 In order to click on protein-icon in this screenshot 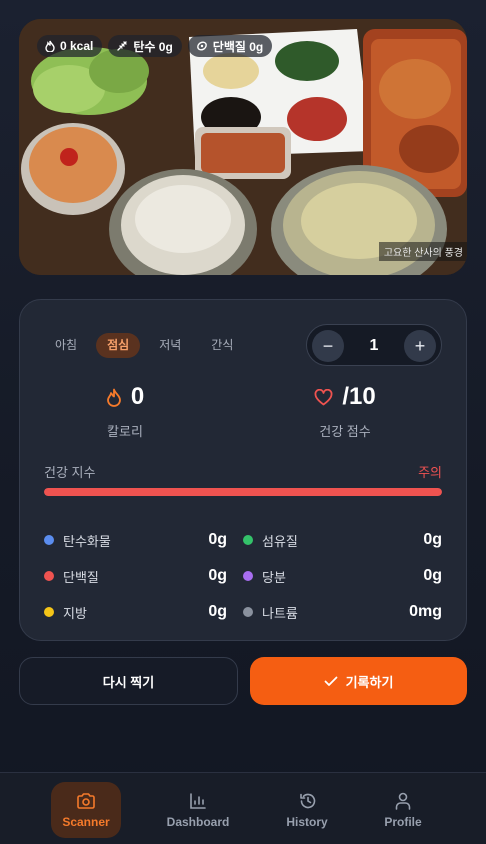, I will do `click(201, 46)`.